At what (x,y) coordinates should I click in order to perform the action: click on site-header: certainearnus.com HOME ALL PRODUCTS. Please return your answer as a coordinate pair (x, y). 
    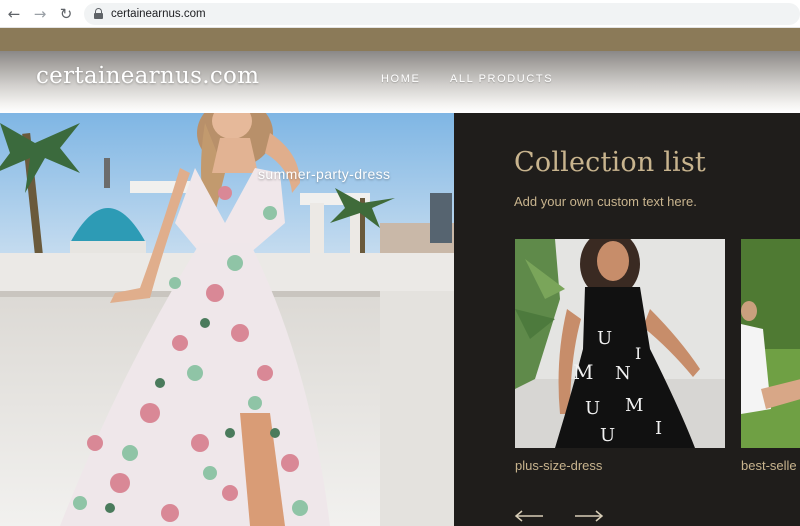
    Looking at the image, I should click on (400, 82).